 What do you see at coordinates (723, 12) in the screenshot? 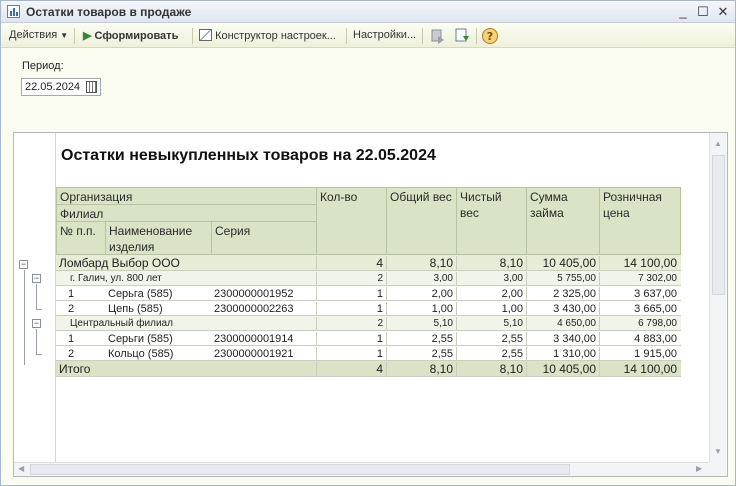
I see `close-icon: ✕` at bounding box center [723, 12].